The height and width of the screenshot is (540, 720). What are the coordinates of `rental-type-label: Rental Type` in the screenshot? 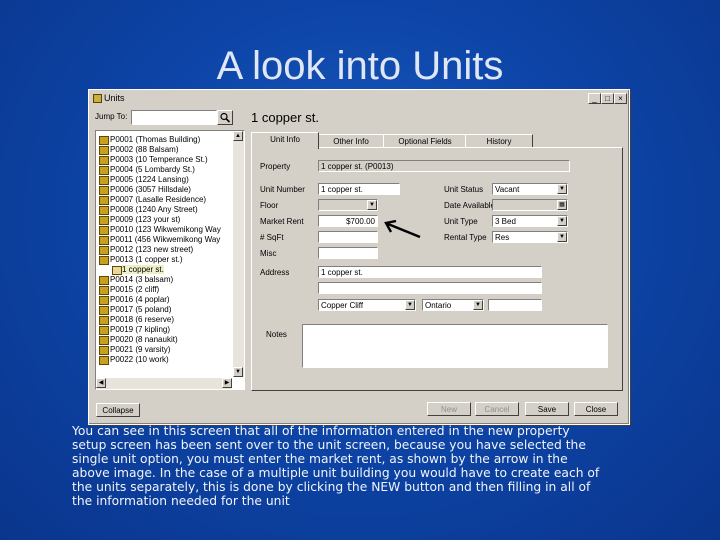 It's located at (465, 237).